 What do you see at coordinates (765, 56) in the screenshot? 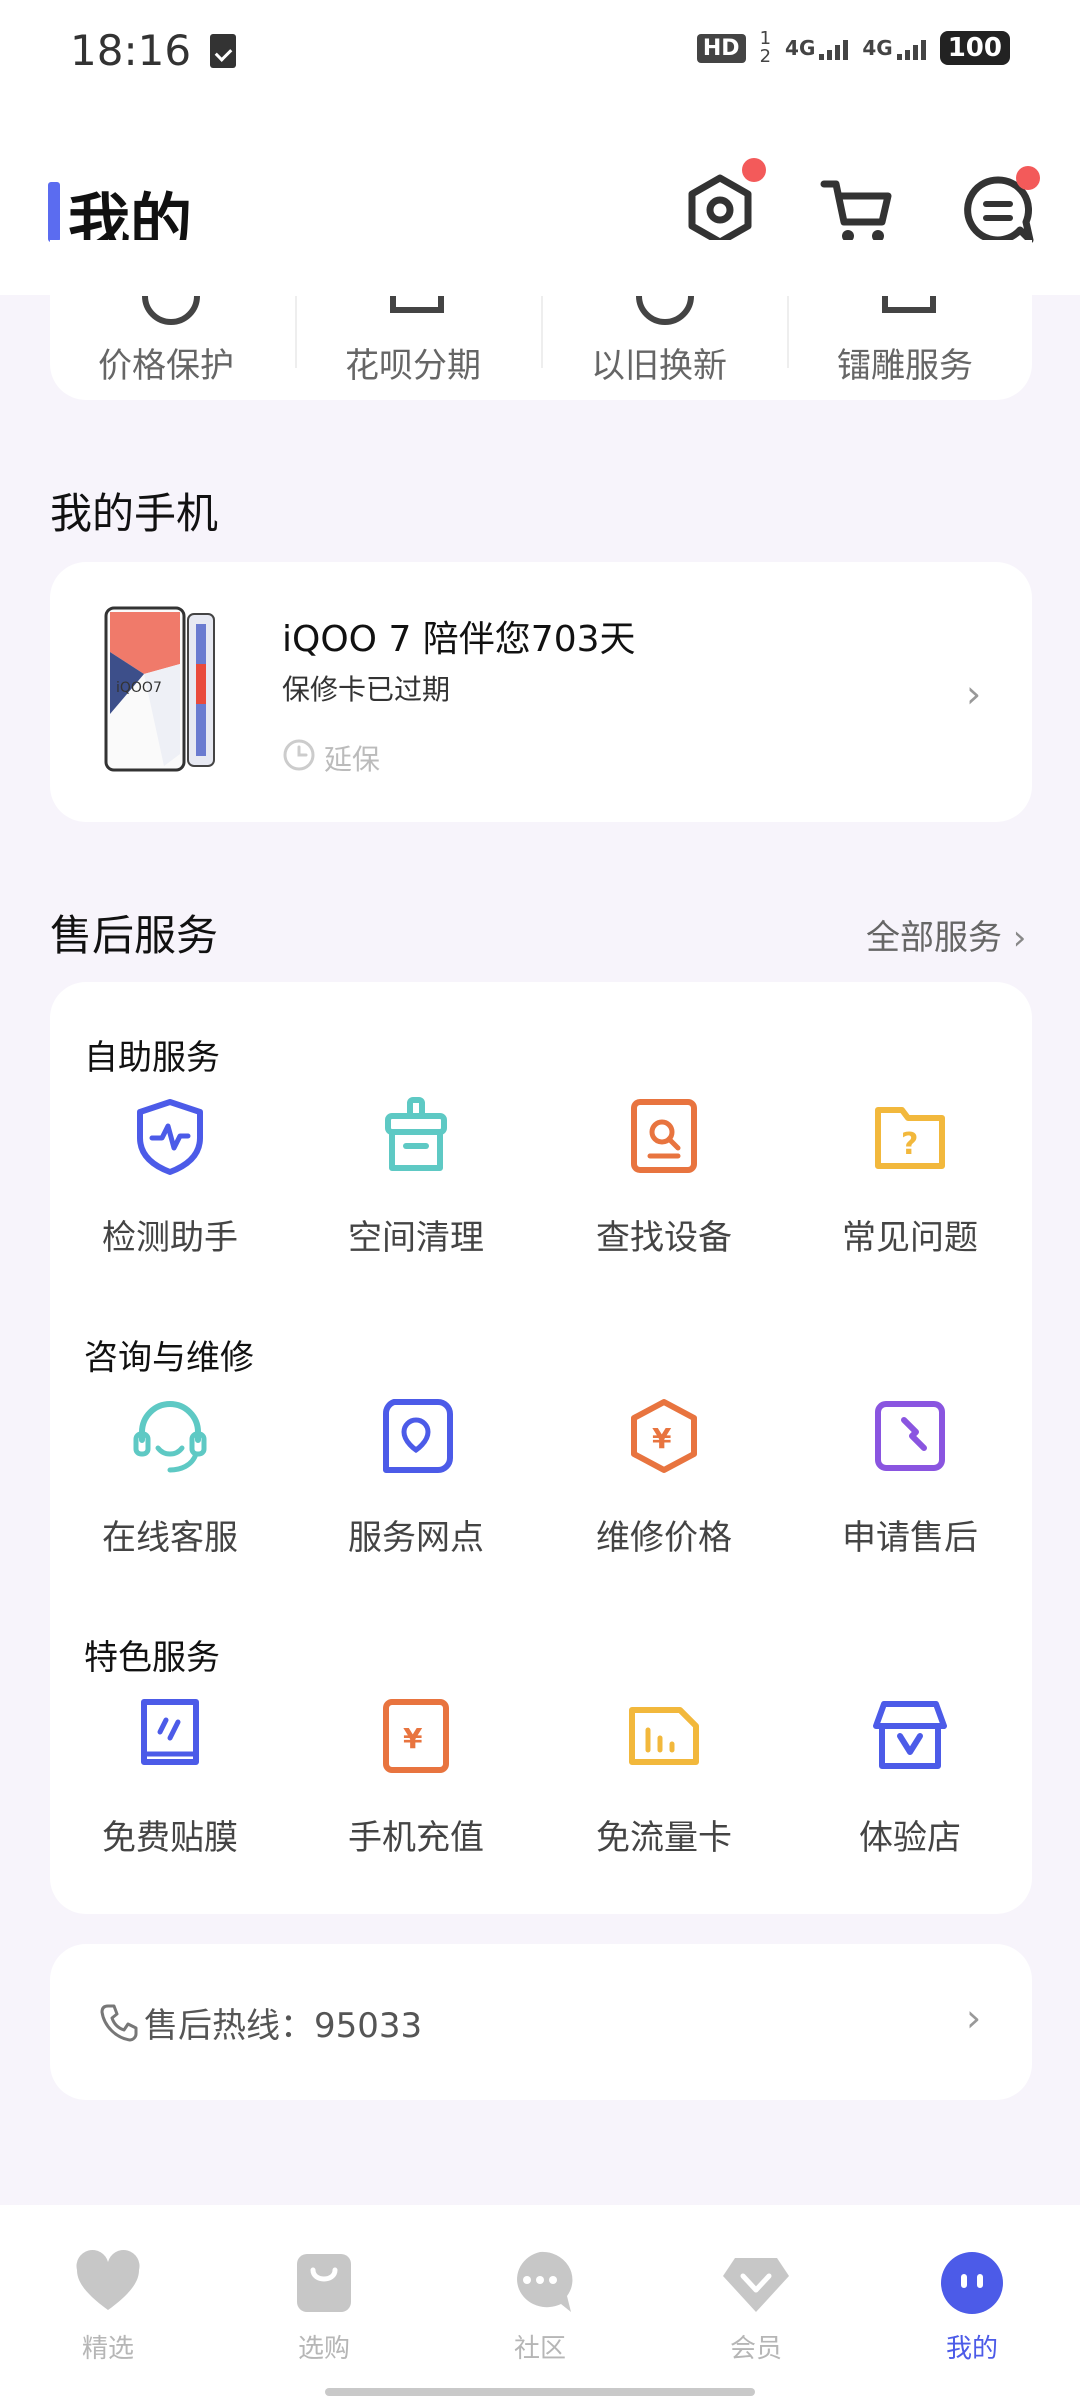
I see `sim-bottom: 2` at bounding box center [765, 56].